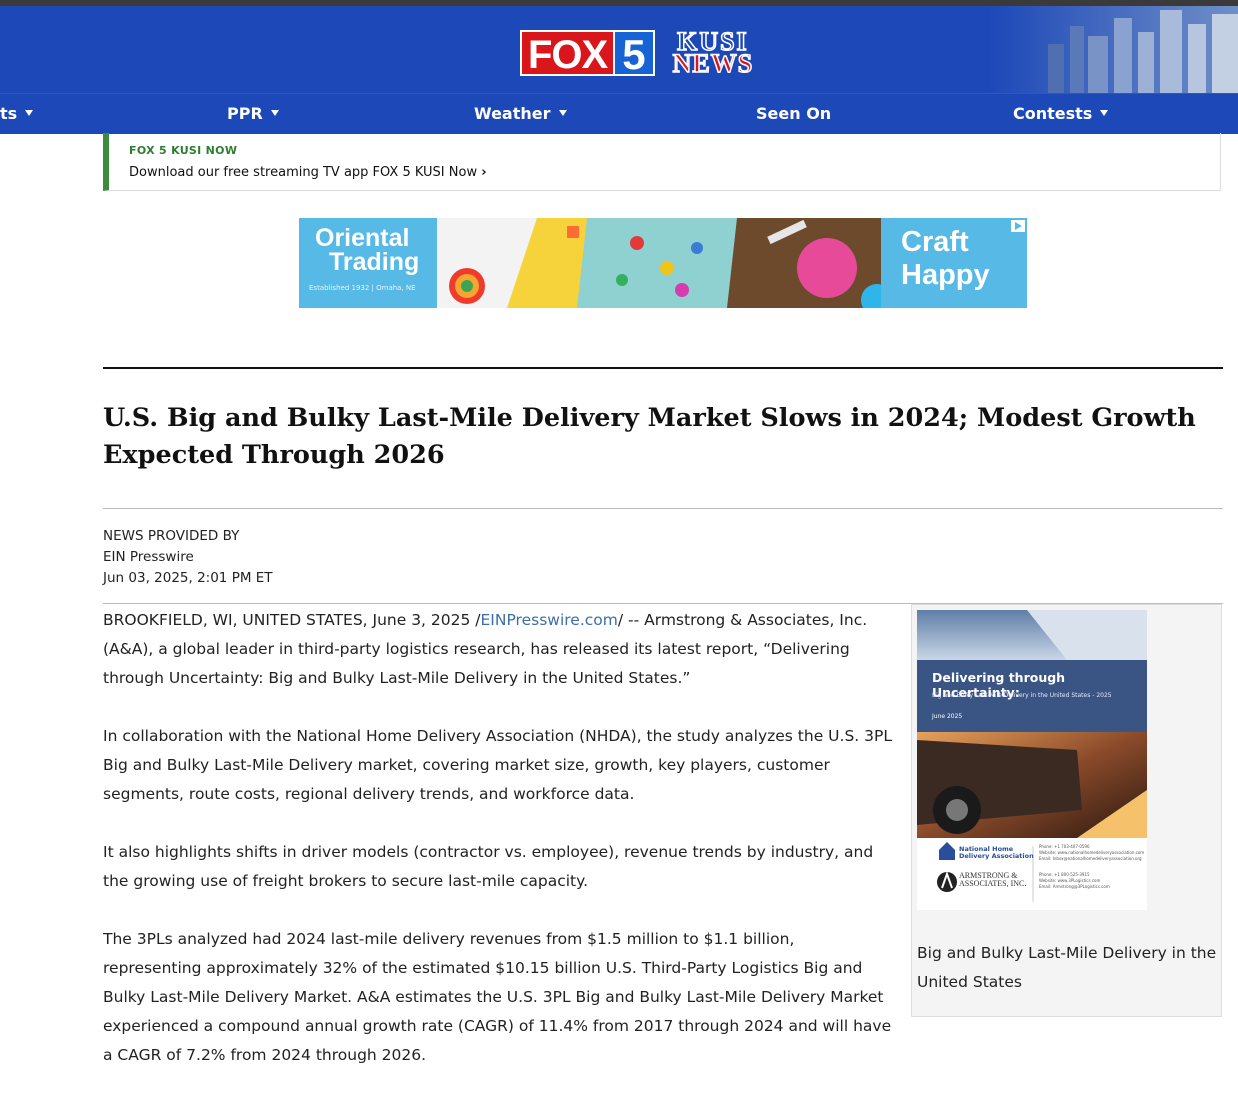 Image resolution: width=1238 pixels, height=1099 pixels. I want to click on nav-item-label: Contests, so click(1053, 113).